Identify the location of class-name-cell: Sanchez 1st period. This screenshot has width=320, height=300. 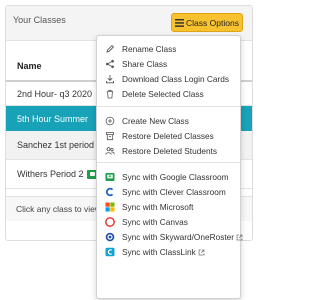
(63, 145).